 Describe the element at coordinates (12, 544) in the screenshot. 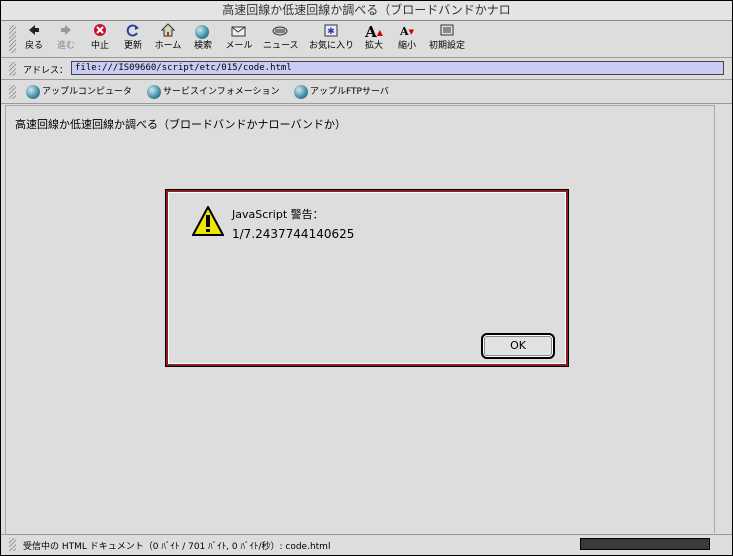

I see `status-grip` at that location.